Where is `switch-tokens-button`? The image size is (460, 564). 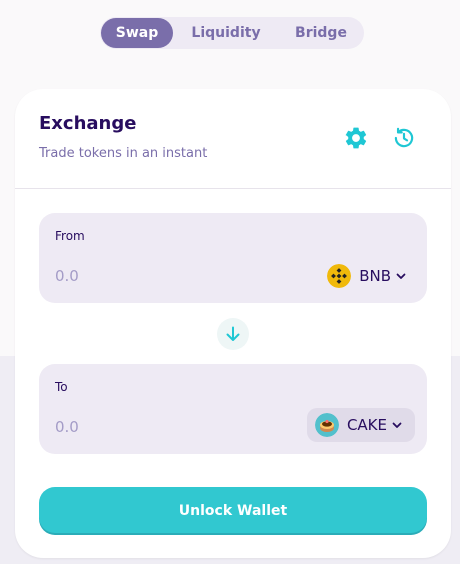 switch-tokens-button is located at coordinates (233, 334).